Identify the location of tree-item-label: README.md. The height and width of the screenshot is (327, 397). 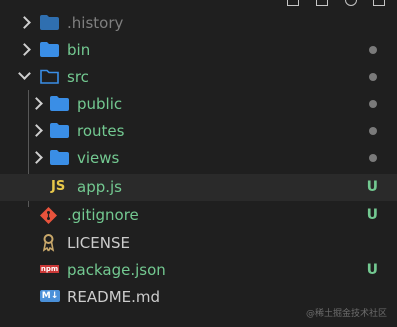
(114, 297).